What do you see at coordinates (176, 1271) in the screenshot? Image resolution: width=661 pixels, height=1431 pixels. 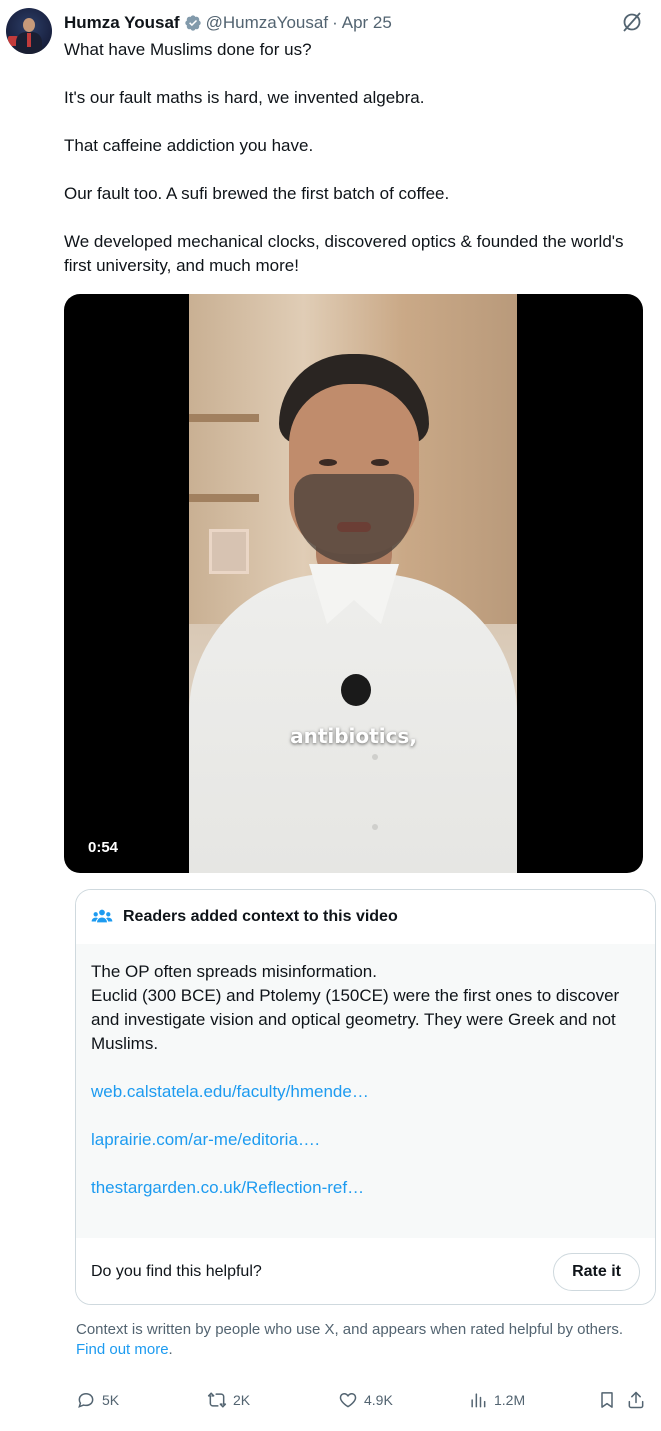 I see `helpful-prompt: Do you find this helpful?` at bounding box center [176, 1271].